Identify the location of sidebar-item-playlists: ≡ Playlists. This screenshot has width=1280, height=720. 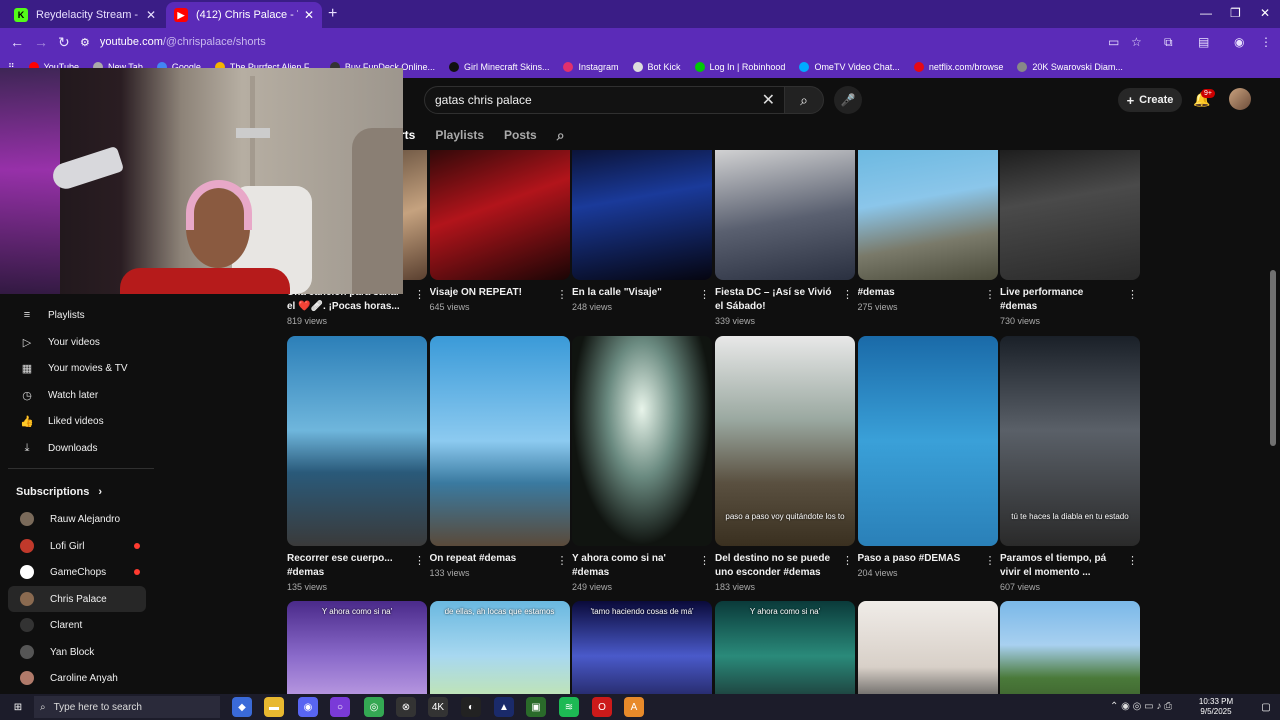
(77, 315).